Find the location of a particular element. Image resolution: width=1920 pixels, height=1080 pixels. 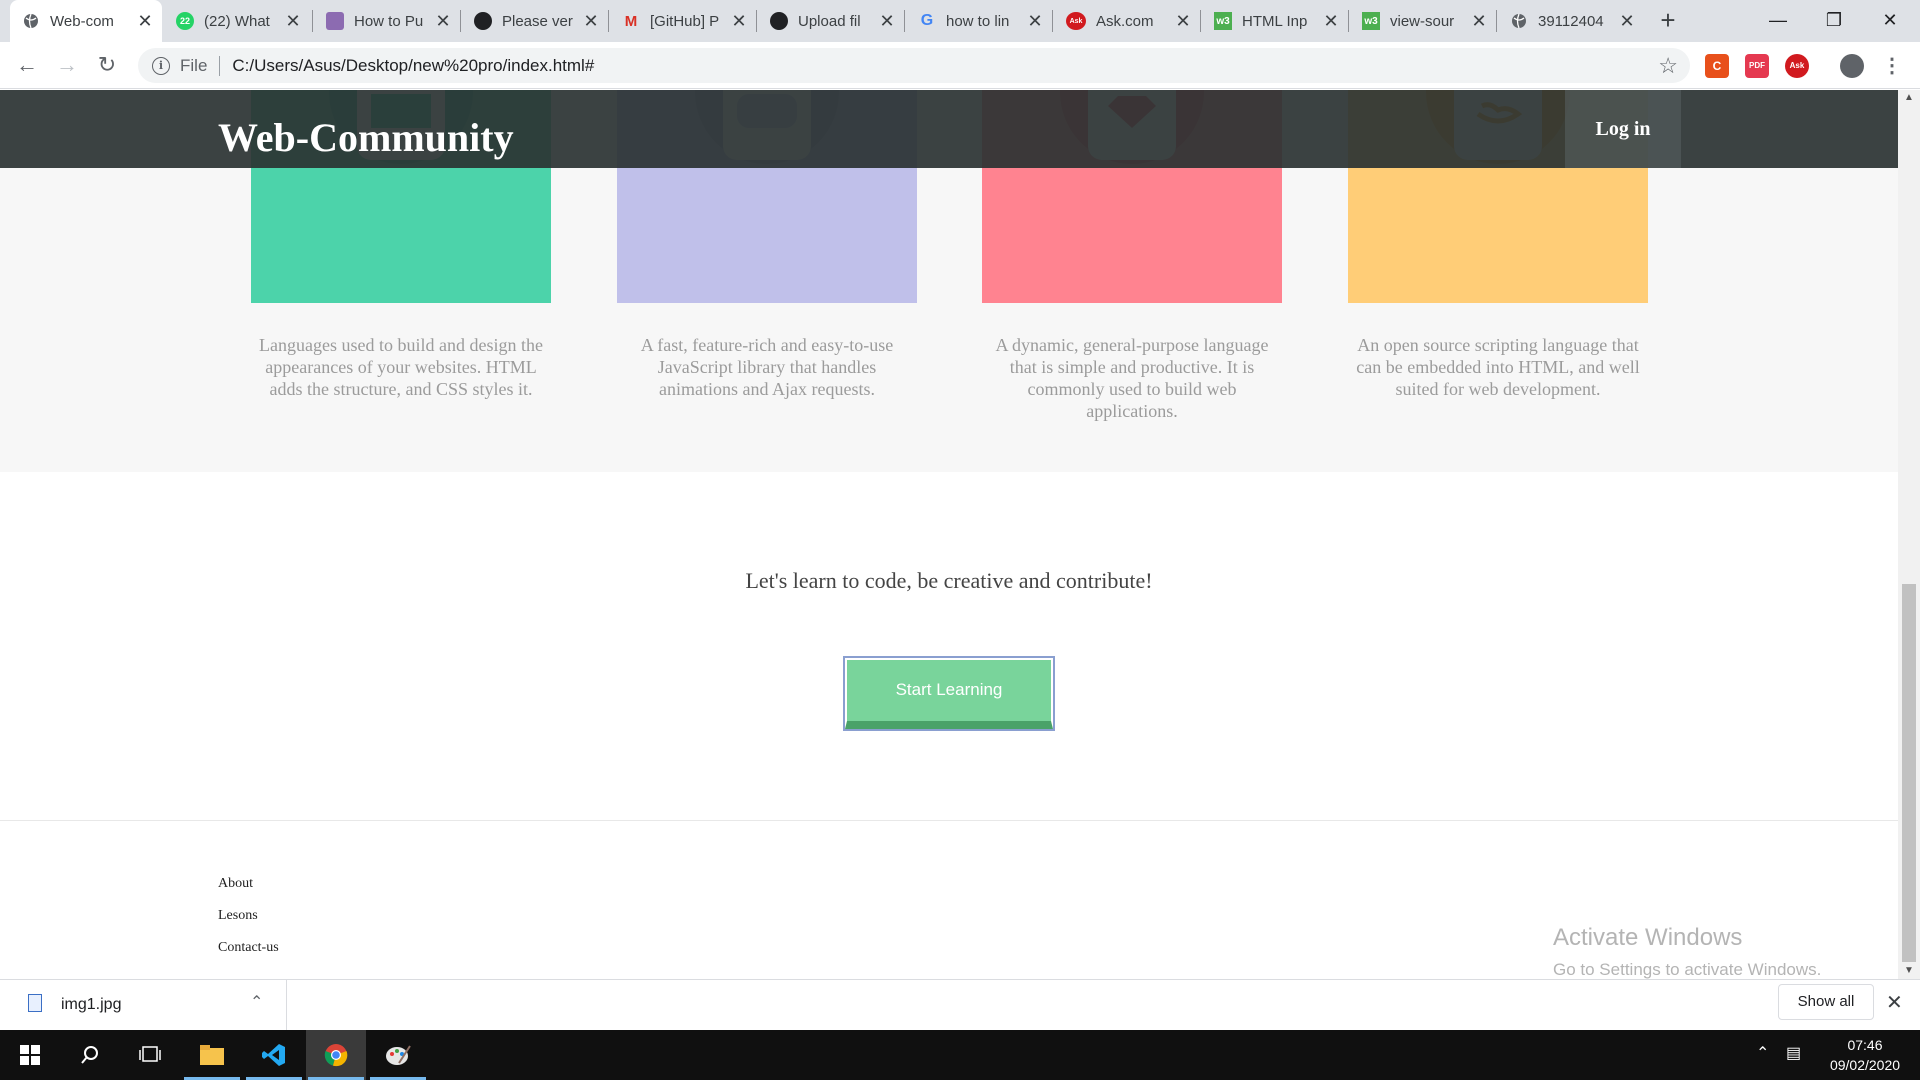

ask-icon: Ask is located at coordinates (1076, 21).